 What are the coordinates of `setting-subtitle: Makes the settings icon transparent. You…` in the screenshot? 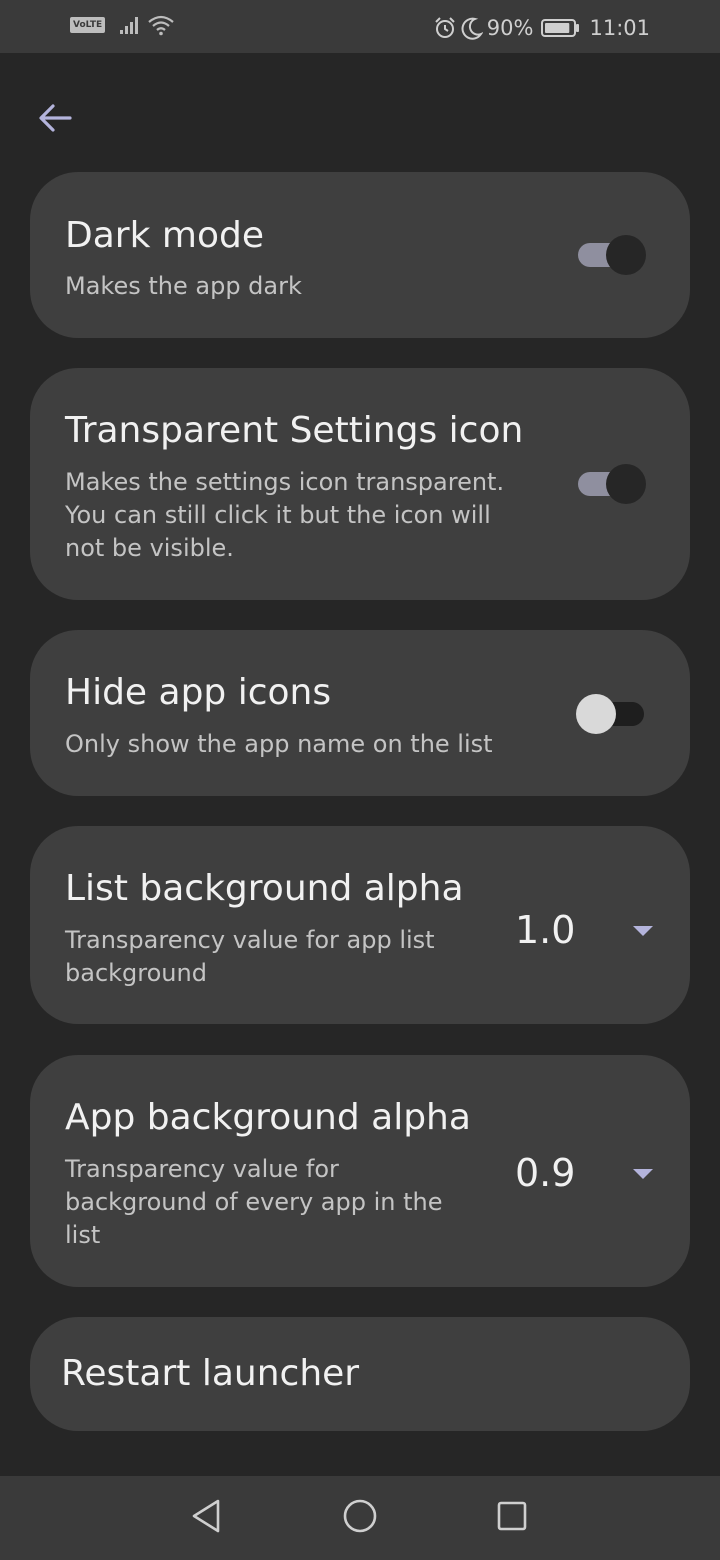 It's located at (285, 515).